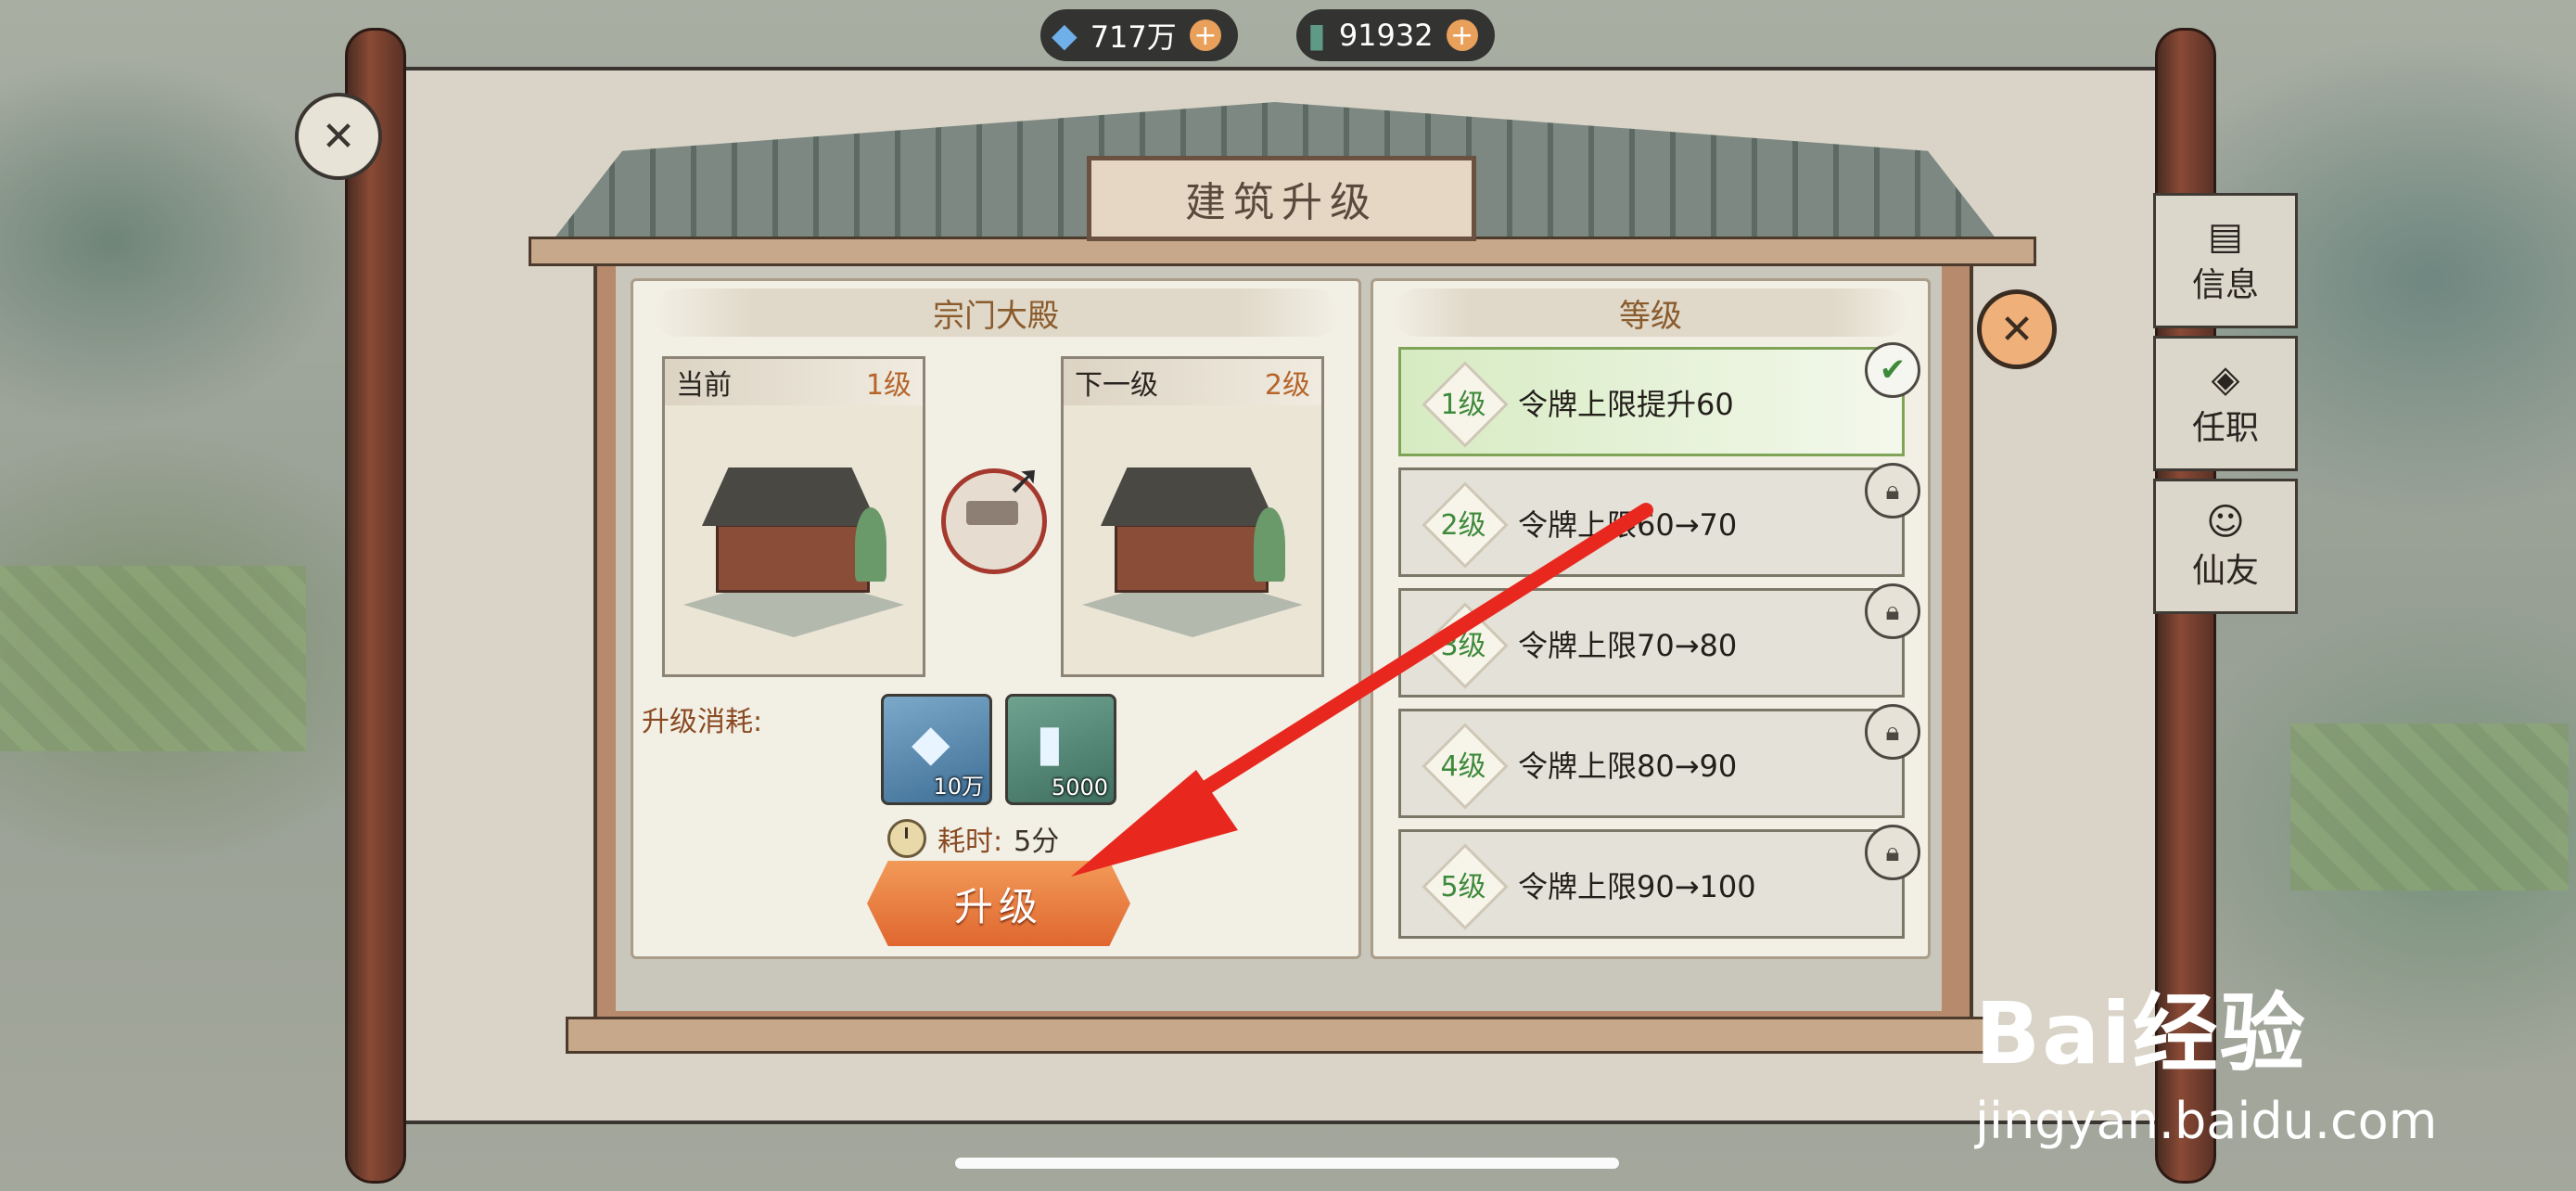 This screenshot has height=1191, width=2576. I want to click on home-indicator, so click(1287, 1163).